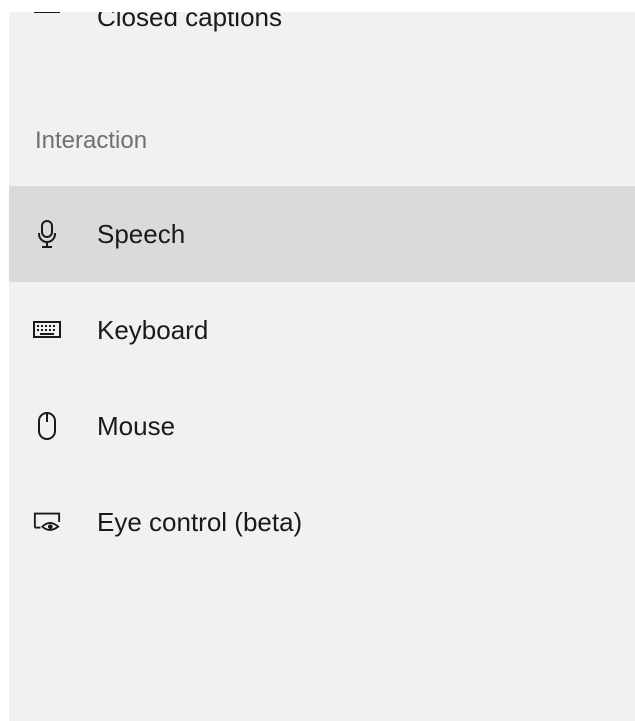 This screenshot has height=721, width=635. What do you see at coordinates (136, 425) in the screenshot?
I see `nav-item-label: Mouse` at bounding box center [136, 425].